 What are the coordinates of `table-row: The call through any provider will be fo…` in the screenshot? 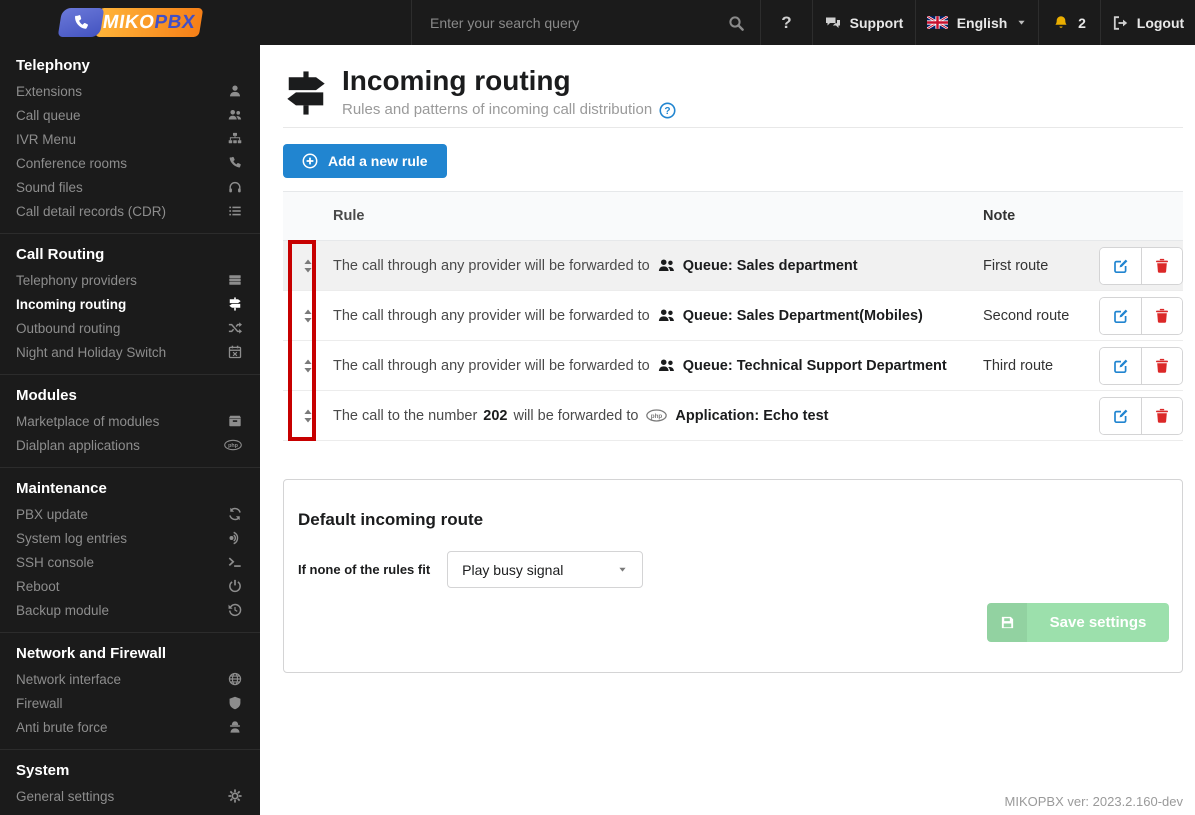 It's located at (733, 316).